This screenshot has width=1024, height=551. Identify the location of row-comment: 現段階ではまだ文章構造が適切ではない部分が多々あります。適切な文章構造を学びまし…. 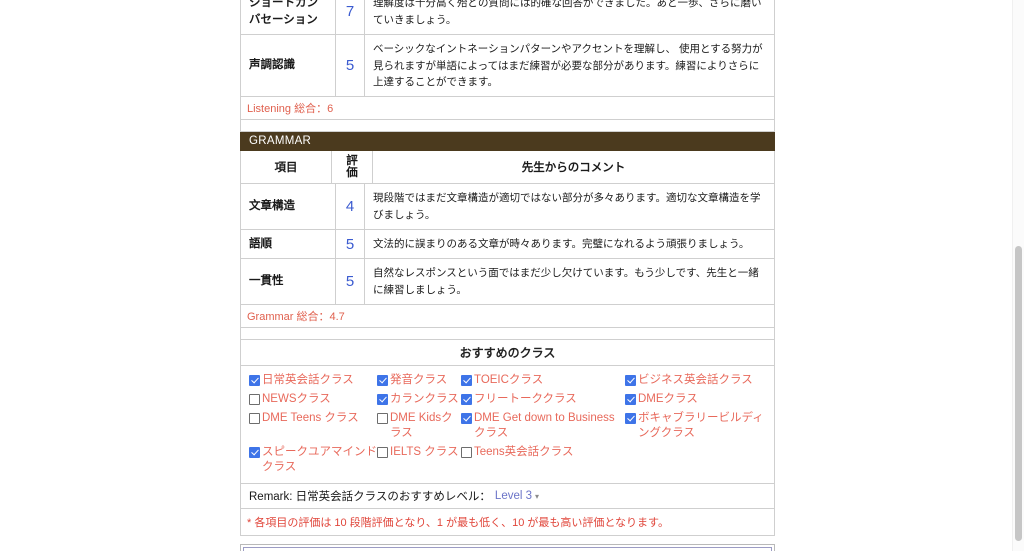
(567, 206).